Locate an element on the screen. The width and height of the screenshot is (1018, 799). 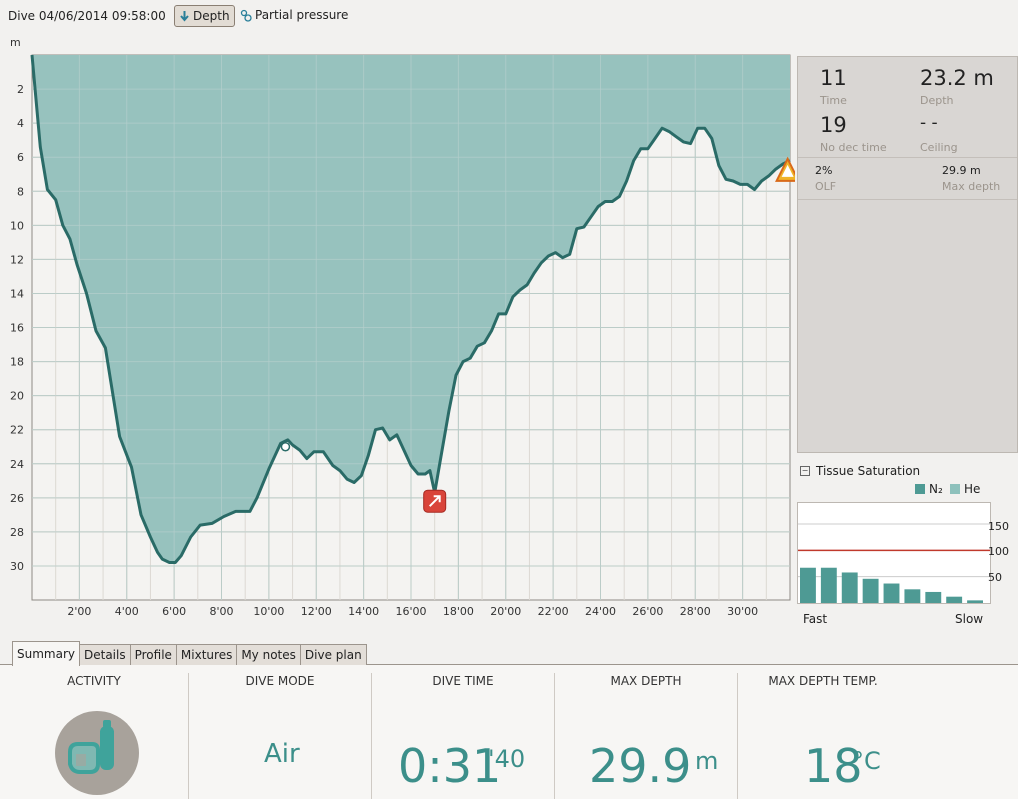
x-tick-label: 8'00 is located at coordinates (221, 611).